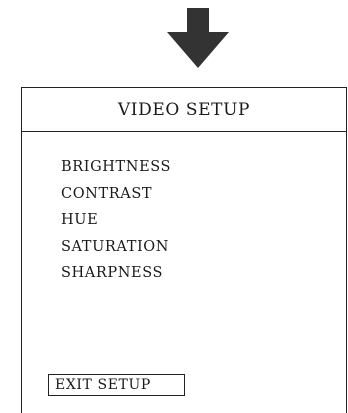  Describe the element at coordinates (198, 38) in the screenshot. I see `arrow-down-icon` at that location.